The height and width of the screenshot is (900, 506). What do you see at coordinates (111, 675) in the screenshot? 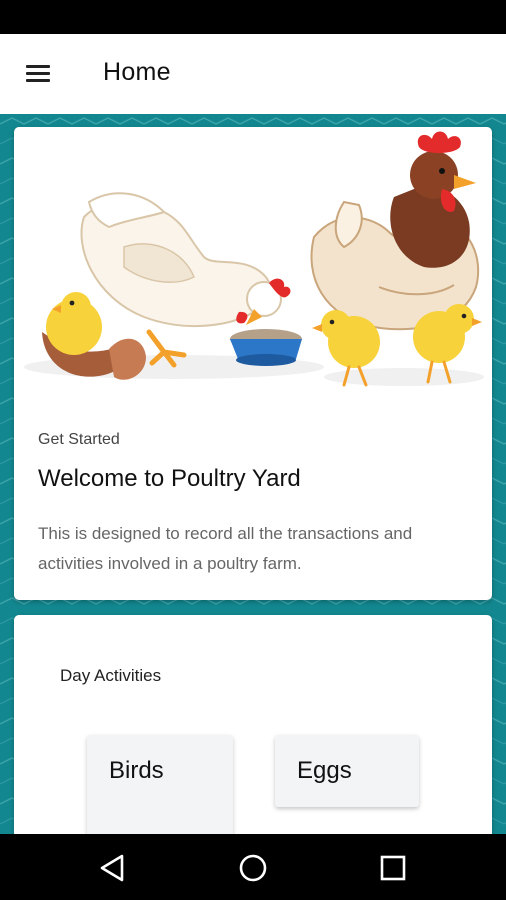
I see `section-title: Day Activities` at bounding box center [111, 675].